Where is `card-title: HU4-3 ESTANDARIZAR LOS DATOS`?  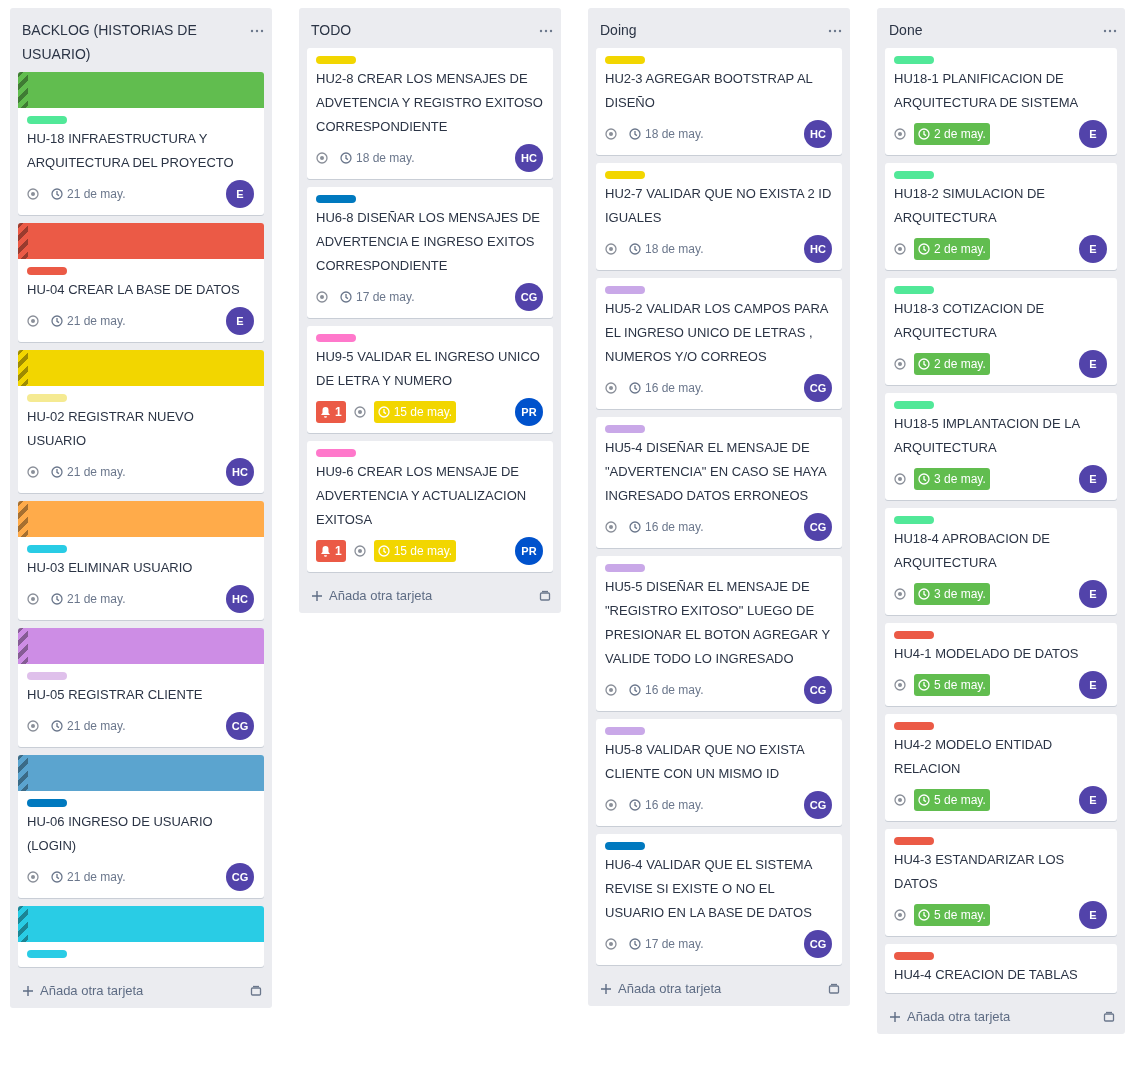
card-title: HU4-3 ESTANDARIZAR LOS DATOS is located at coordinates (980, 872).